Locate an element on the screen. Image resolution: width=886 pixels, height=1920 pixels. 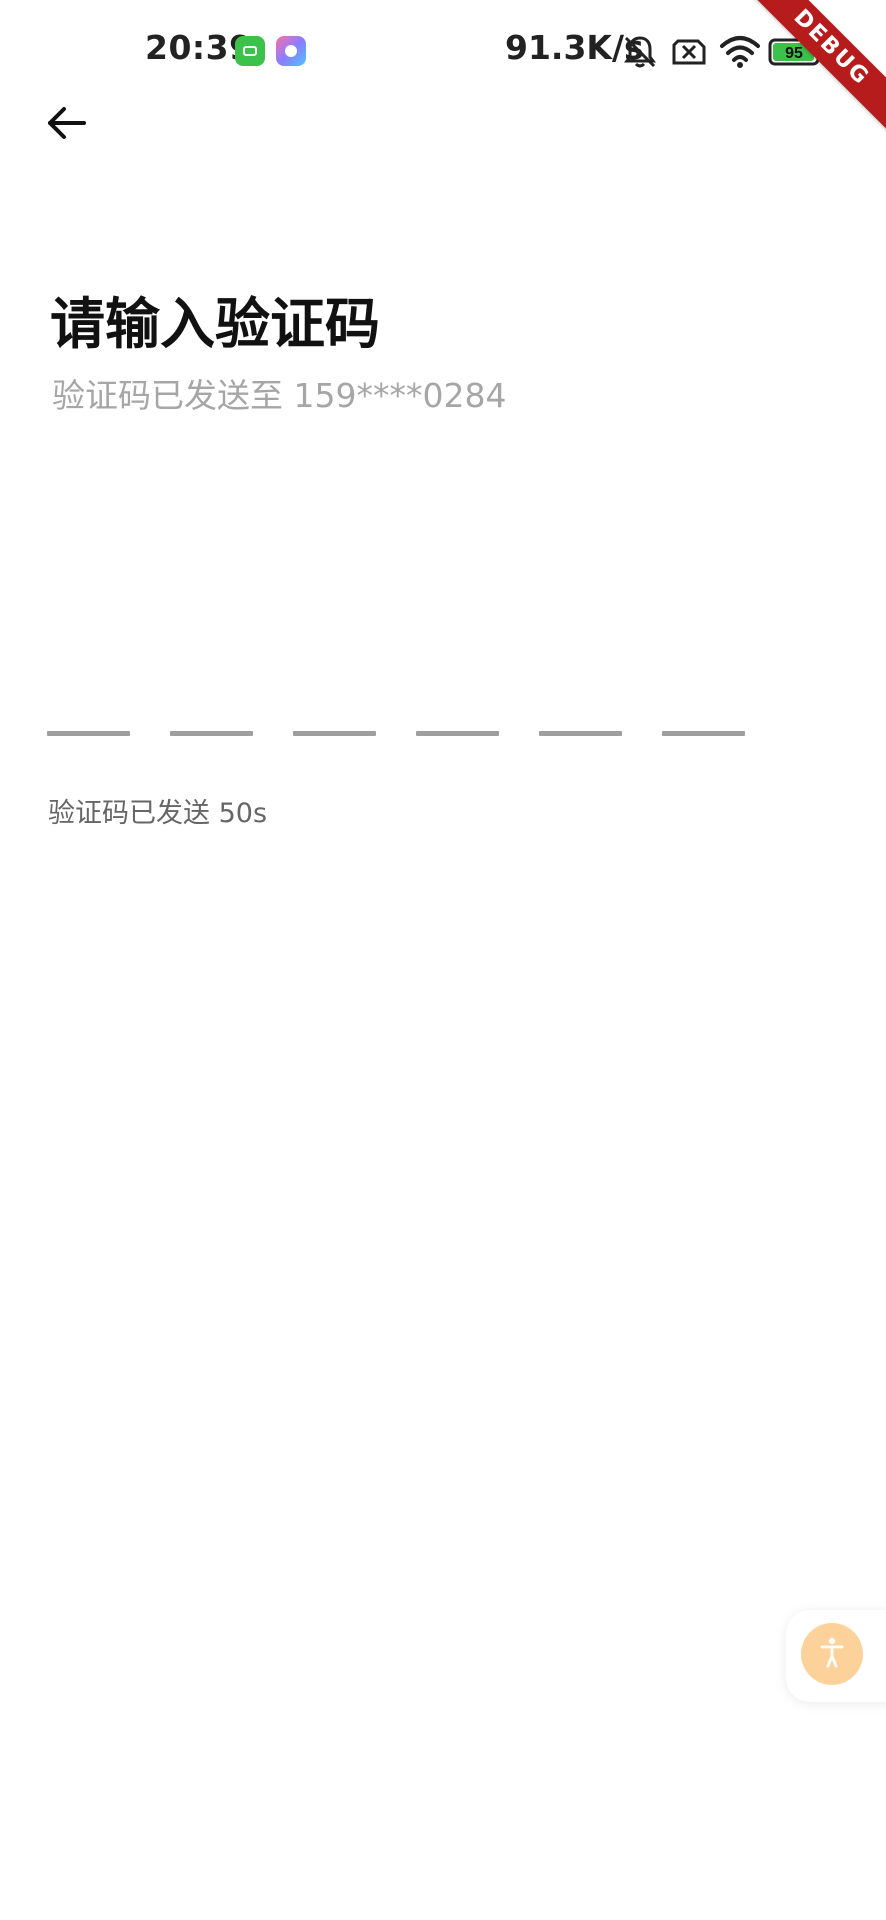
accessibility-icon is located at coordinates (832, 1654).